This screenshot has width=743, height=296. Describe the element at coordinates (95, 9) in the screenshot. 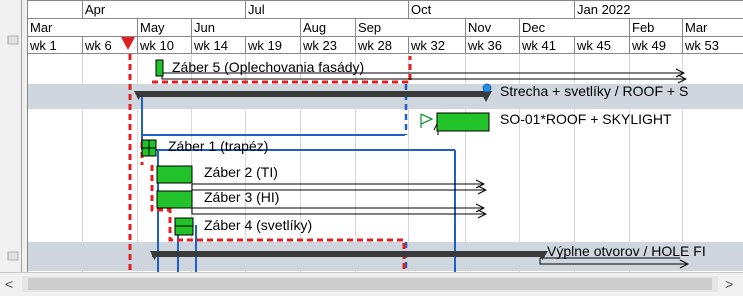

I see `year-label-apr: Apr` at that location.